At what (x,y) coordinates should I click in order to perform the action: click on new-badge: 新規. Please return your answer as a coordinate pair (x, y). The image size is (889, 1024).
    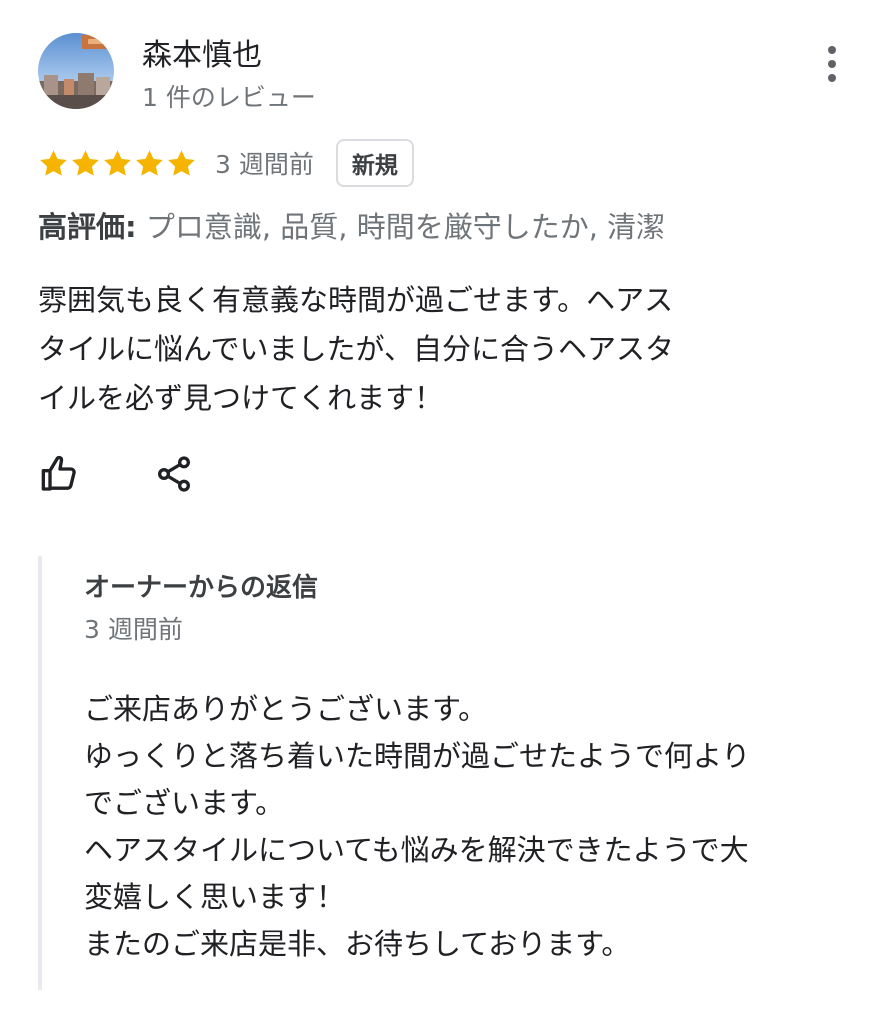
    Looking at the image, I should click on (374, 163).